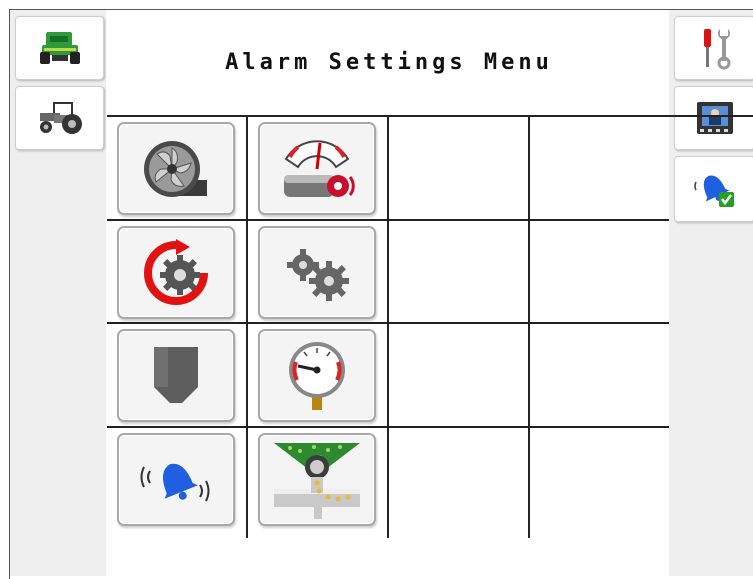 The width and height of the screenshot is (753, 579). I want to click on hopper-icon, so click(176, 374).